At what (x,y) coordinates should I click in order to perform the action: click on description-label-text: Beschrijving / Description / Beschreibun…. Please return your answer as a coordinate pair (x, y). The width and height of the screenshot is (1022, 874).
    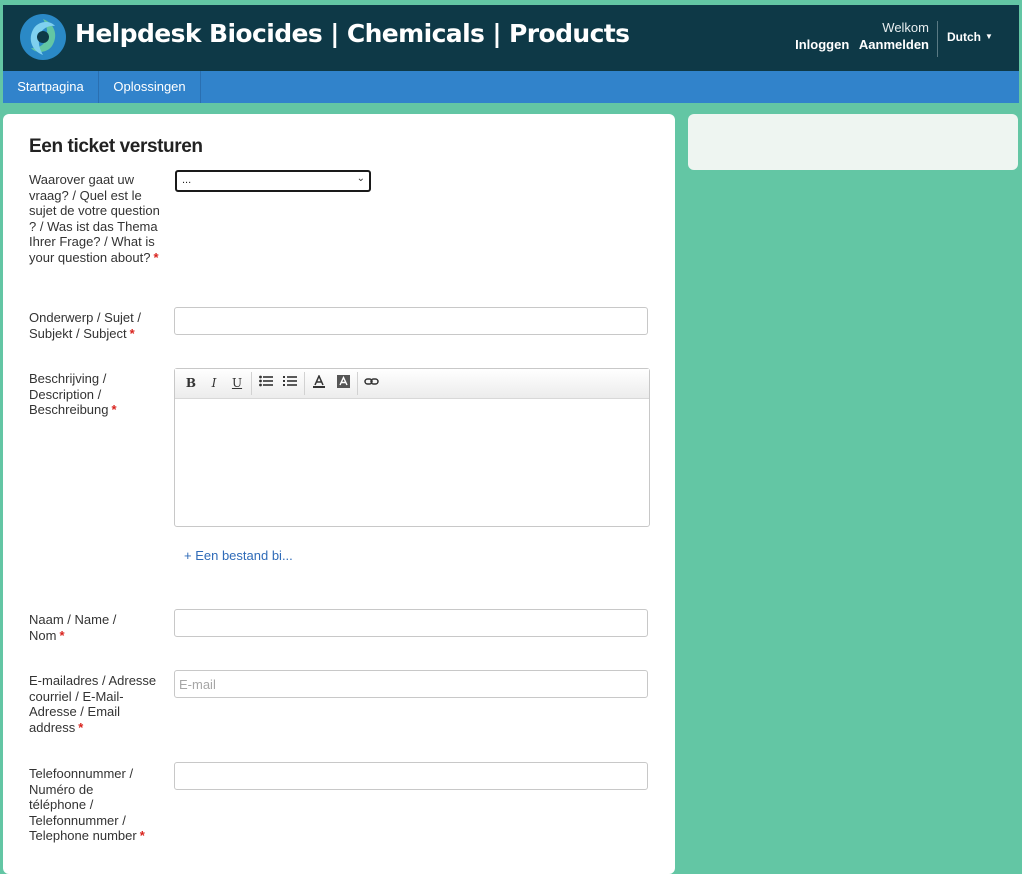
    Looking at the image, I should click on (69, 394).